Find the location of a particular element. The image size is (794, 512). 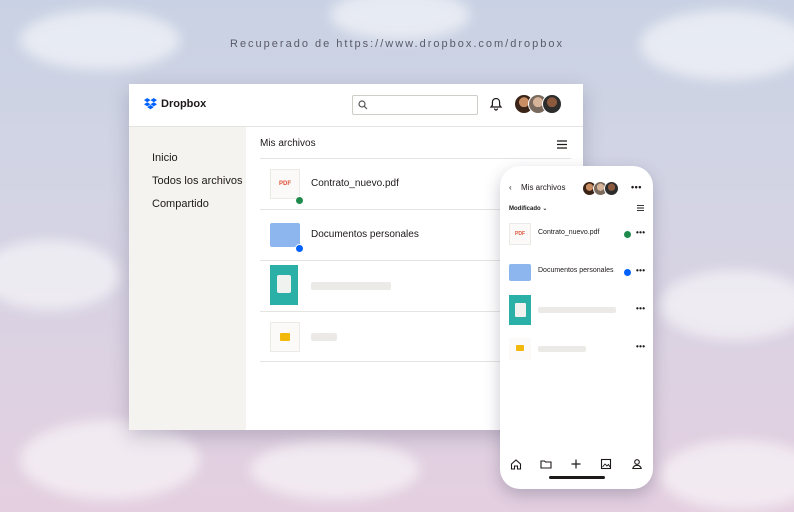

dropbox-box-icon is located at coordinates (150, 104).